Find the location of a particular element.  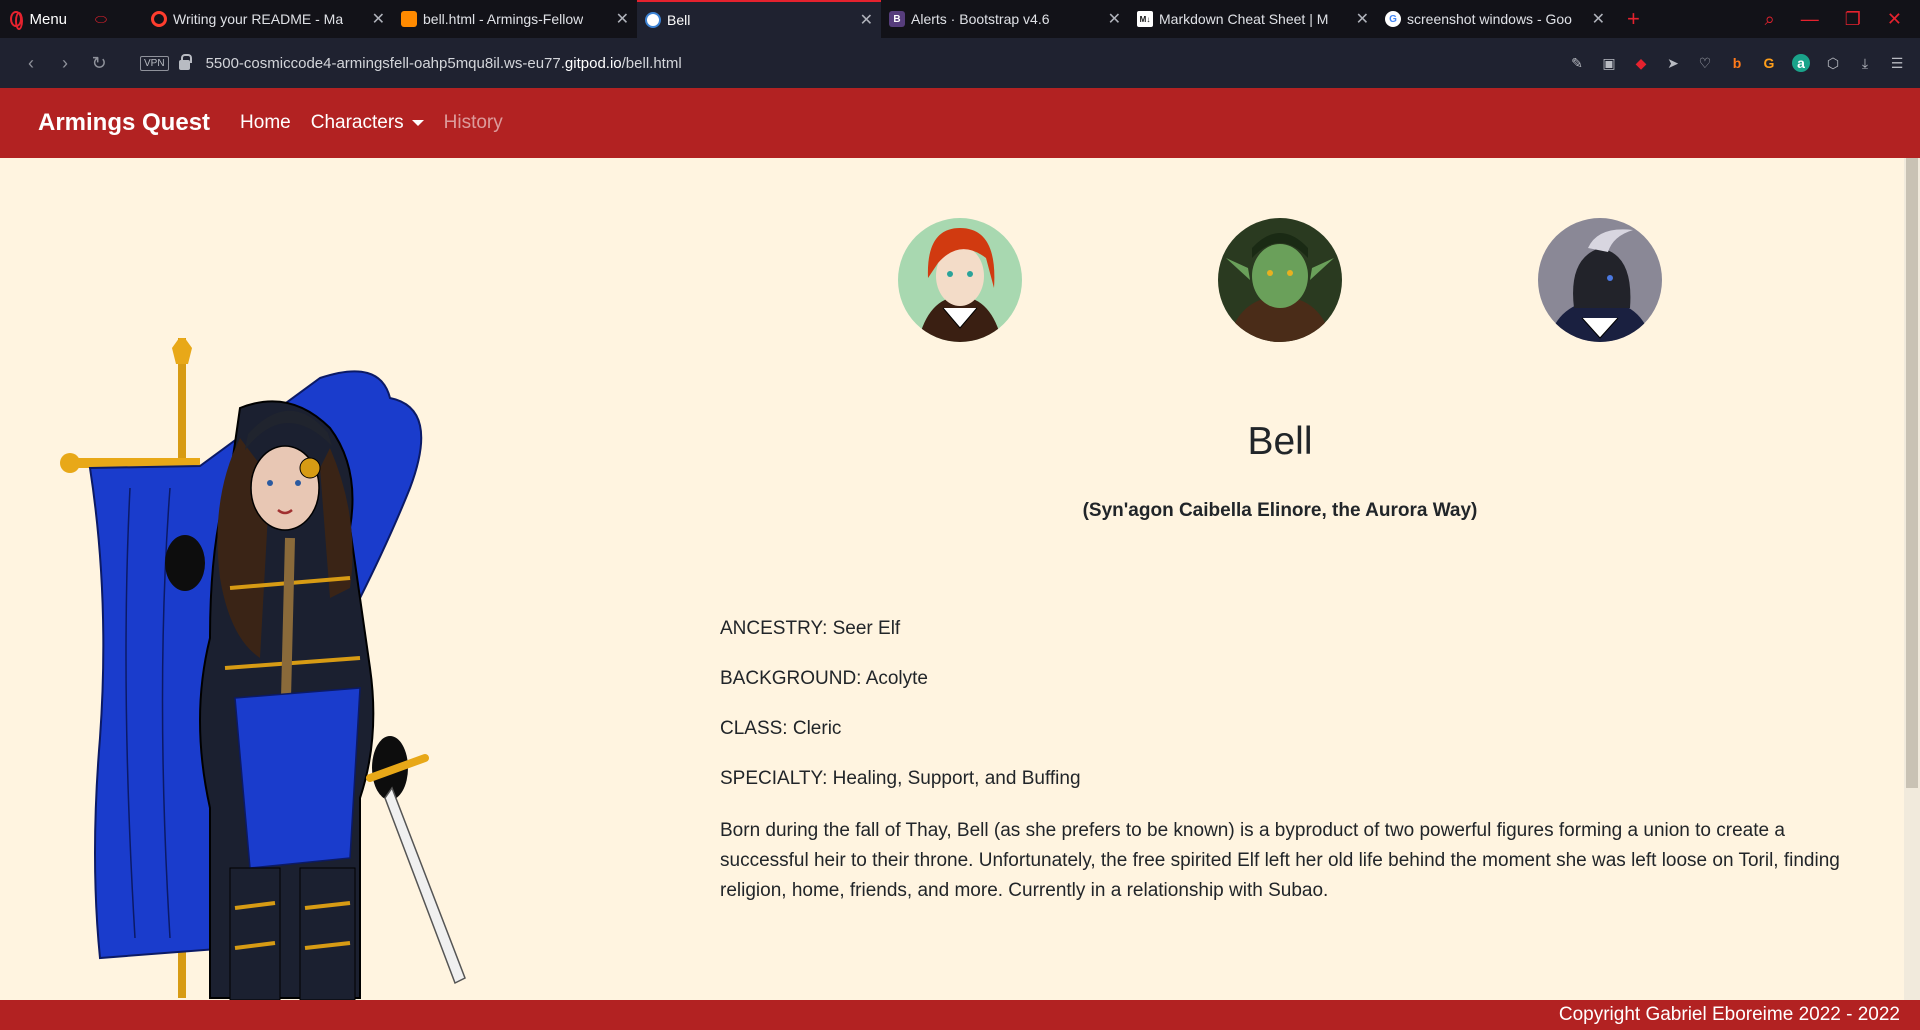

opera-menu-button: Menu ⬭ is located at coordinates (53, 19).